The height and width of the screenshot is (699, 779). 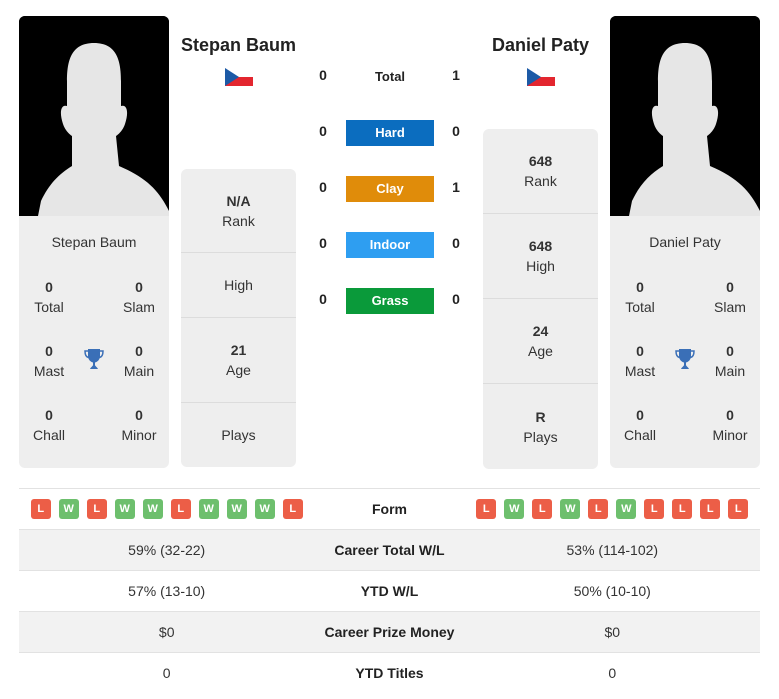 What do you see at coordinates (612, 673) in the screenshot?
I see `player2-ytd-titles: 0` at bounding box center [612, 673].